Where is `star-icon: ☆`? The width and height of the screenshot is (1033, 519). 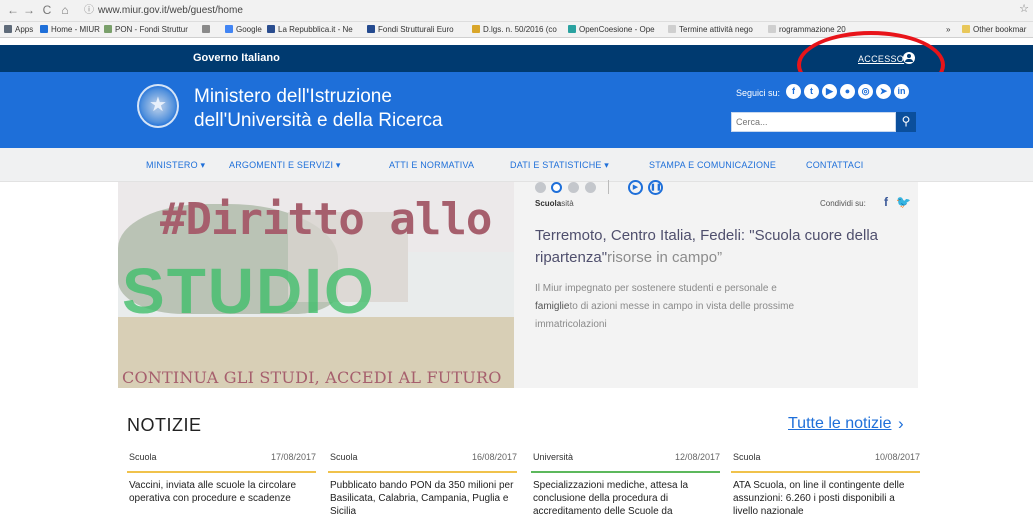 star-icon: ☆ is located at coordinates (1024, 8).